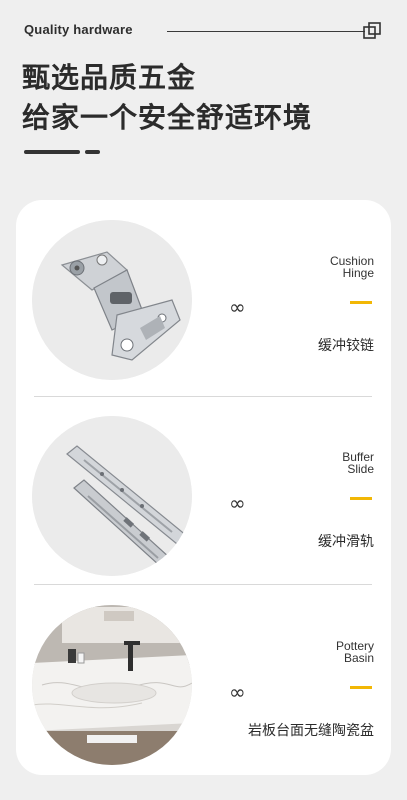  What do you see at coordinates (167, 117) in the screenshot?
I see `headline-line-2: 给家一个安全舒适环境` at bounding box center [167, 117].